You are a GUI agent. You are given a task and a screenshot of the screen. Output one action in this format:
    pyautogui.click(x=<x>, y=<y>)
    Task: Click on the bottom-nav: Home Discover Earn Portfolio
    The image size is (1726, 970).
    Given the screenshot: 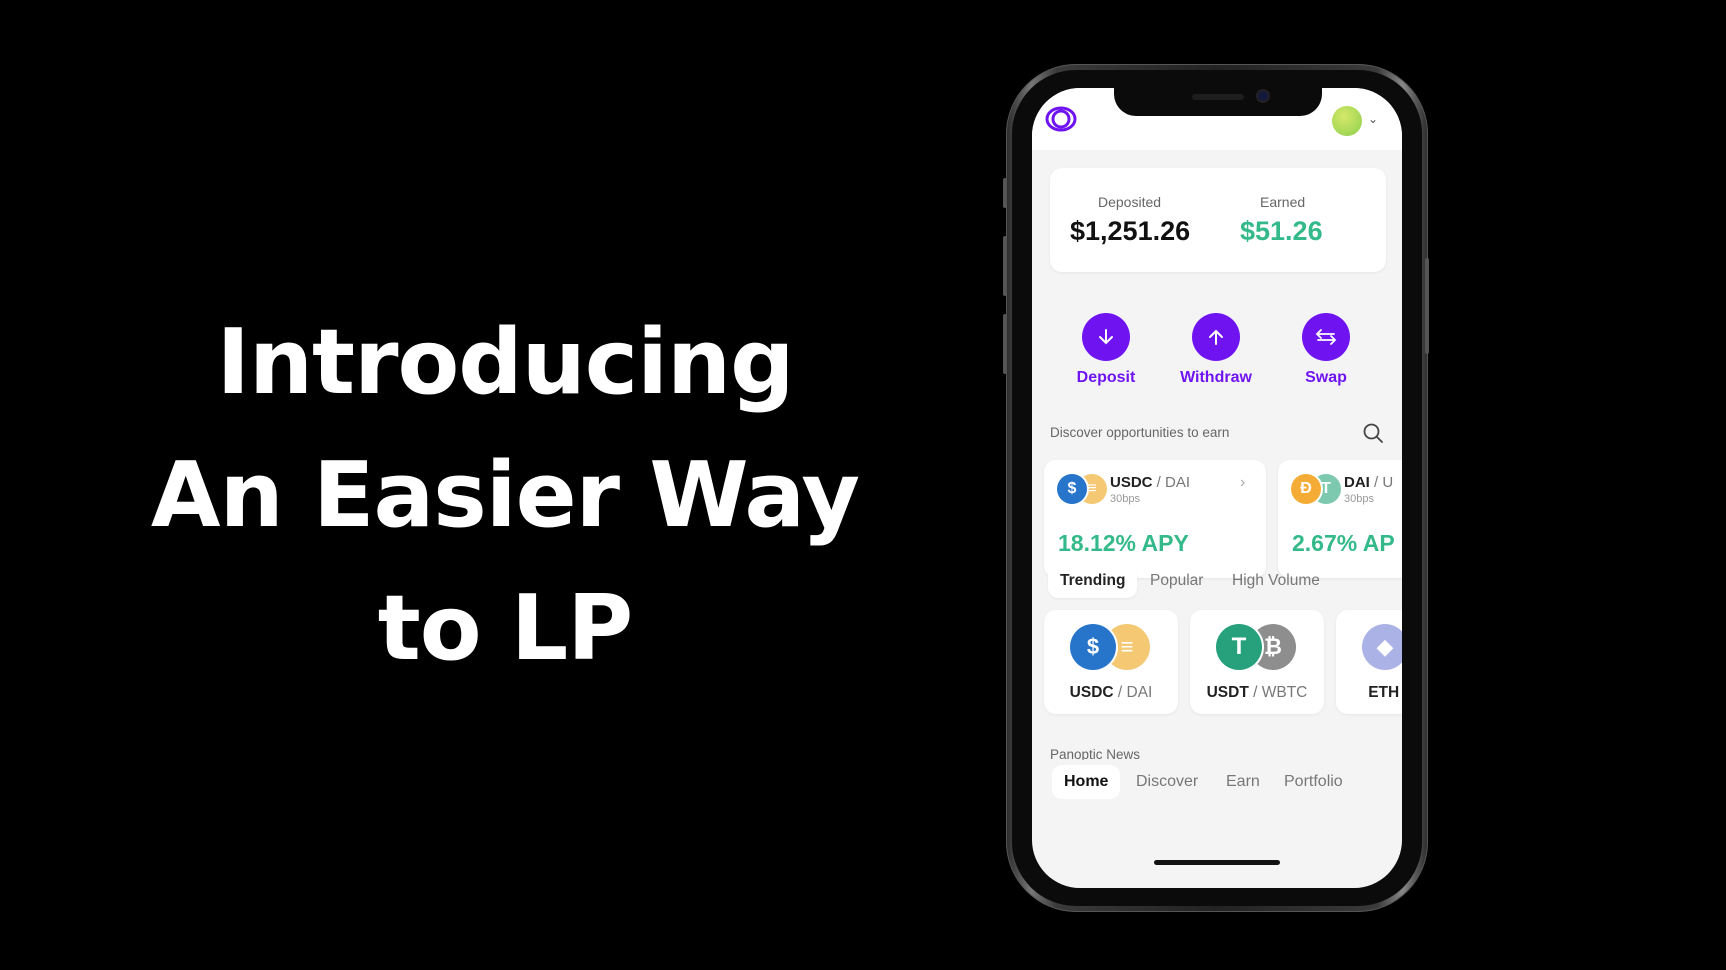 What is the action you would take?
    pyautogui.click(x=1217, y=790)
    